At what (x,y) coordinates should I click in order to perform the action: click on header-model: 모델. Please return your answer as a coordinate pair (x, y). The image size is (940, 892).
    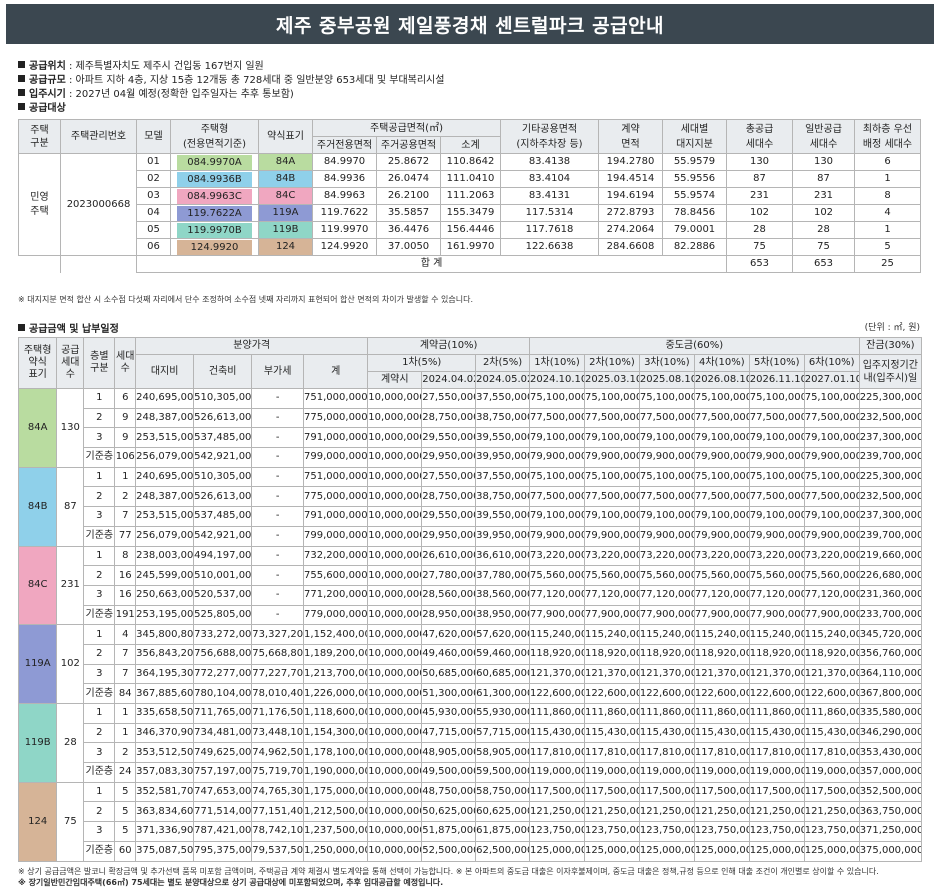
    Looking at the image, I should click on (153, 136).